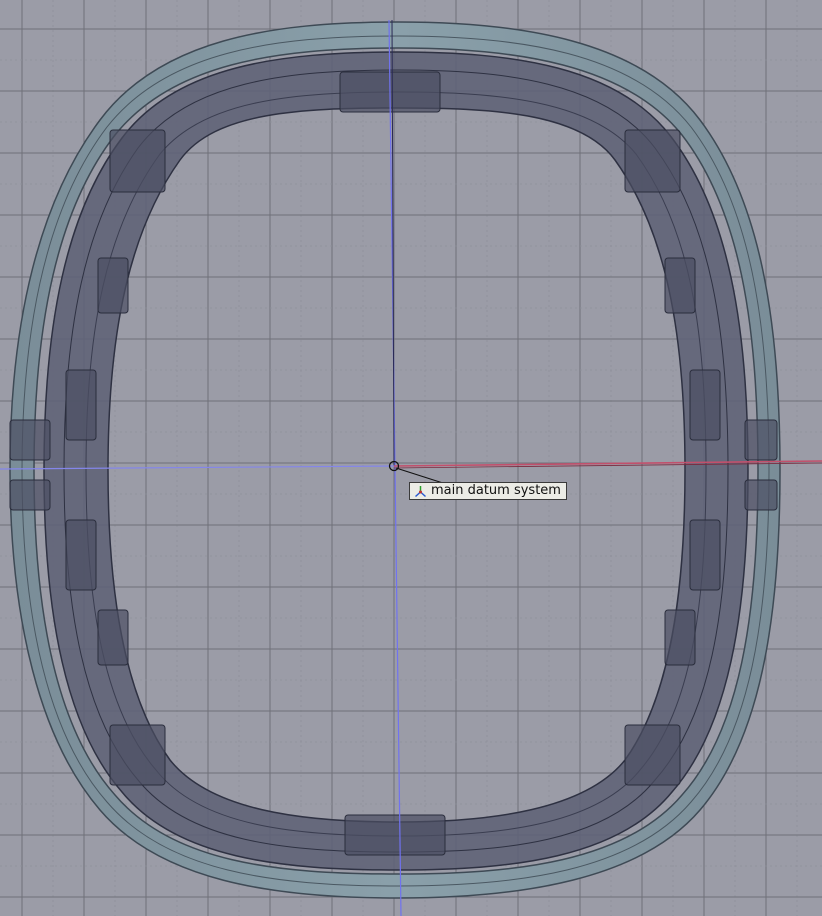  What do you see at coordinates (420, 491) in the screenshot?
I see `datum-axes-icon` at bounding box center [420, 491].